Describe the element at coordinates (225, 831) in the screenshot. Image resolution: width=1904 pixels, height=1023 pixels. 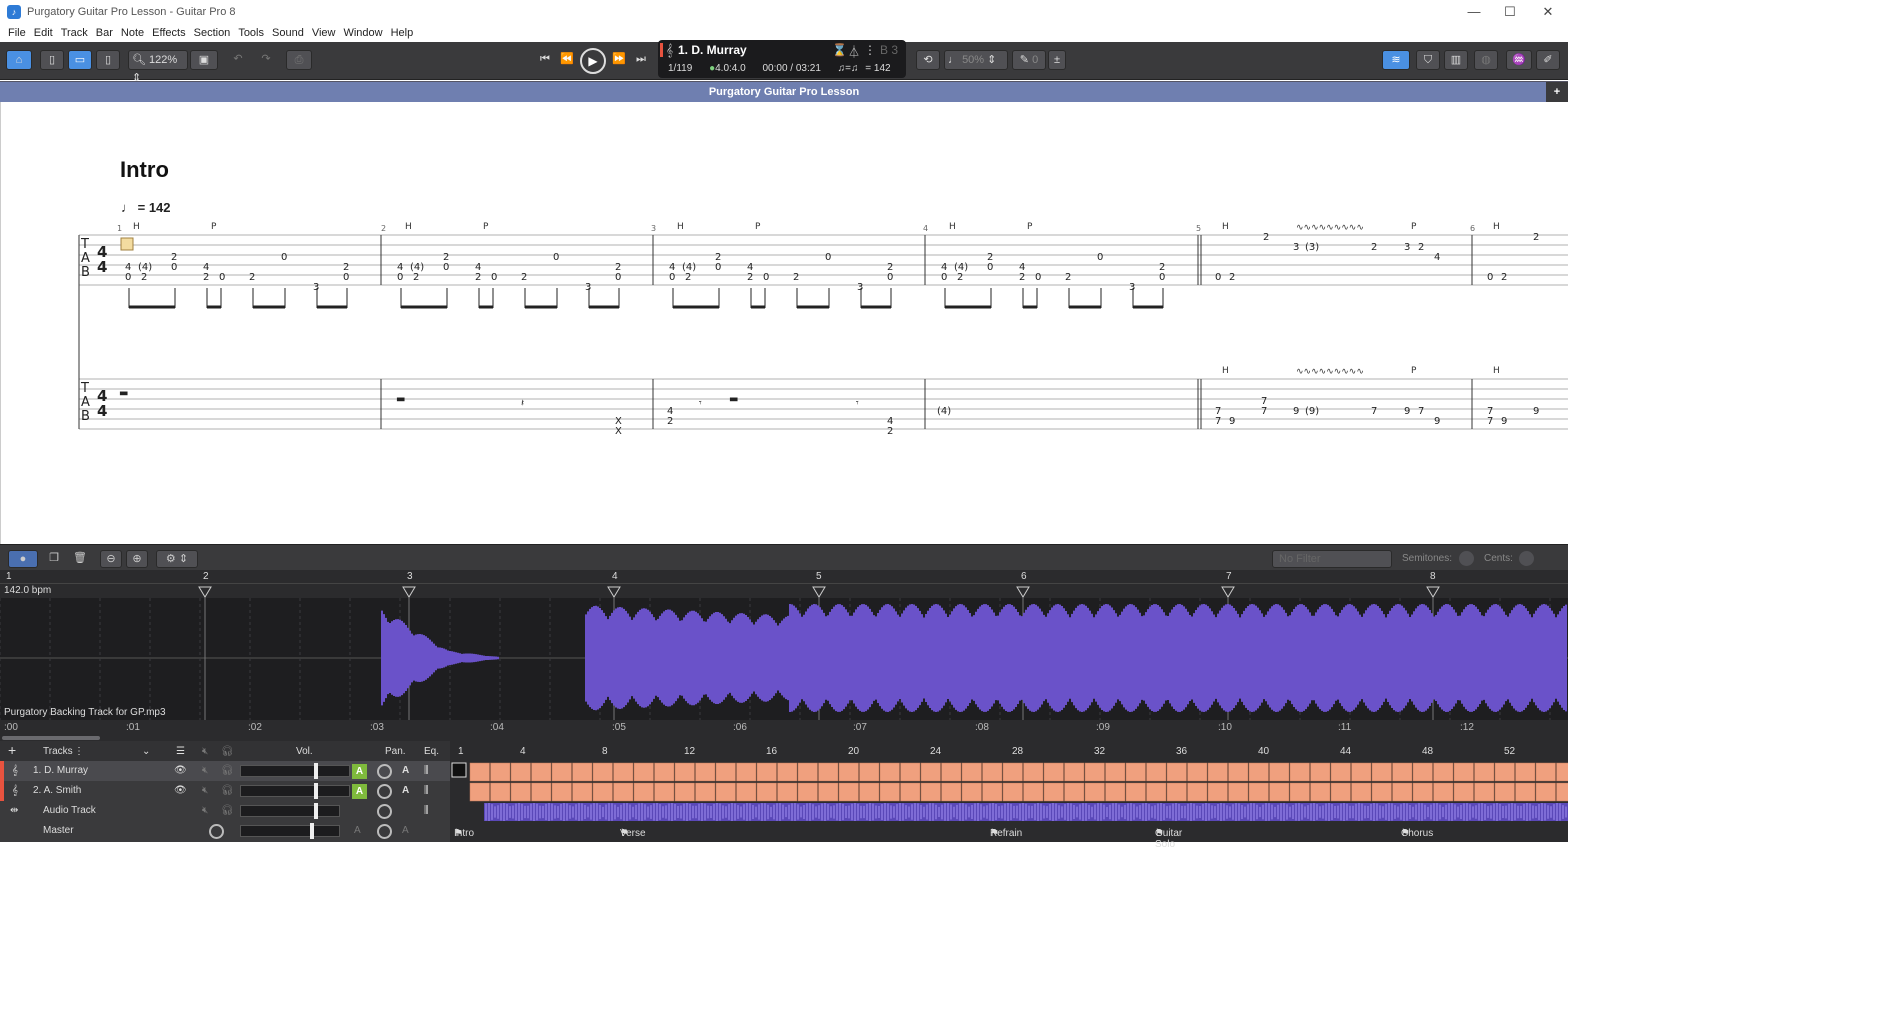
I see `track-row-master: Master A A` at that location.